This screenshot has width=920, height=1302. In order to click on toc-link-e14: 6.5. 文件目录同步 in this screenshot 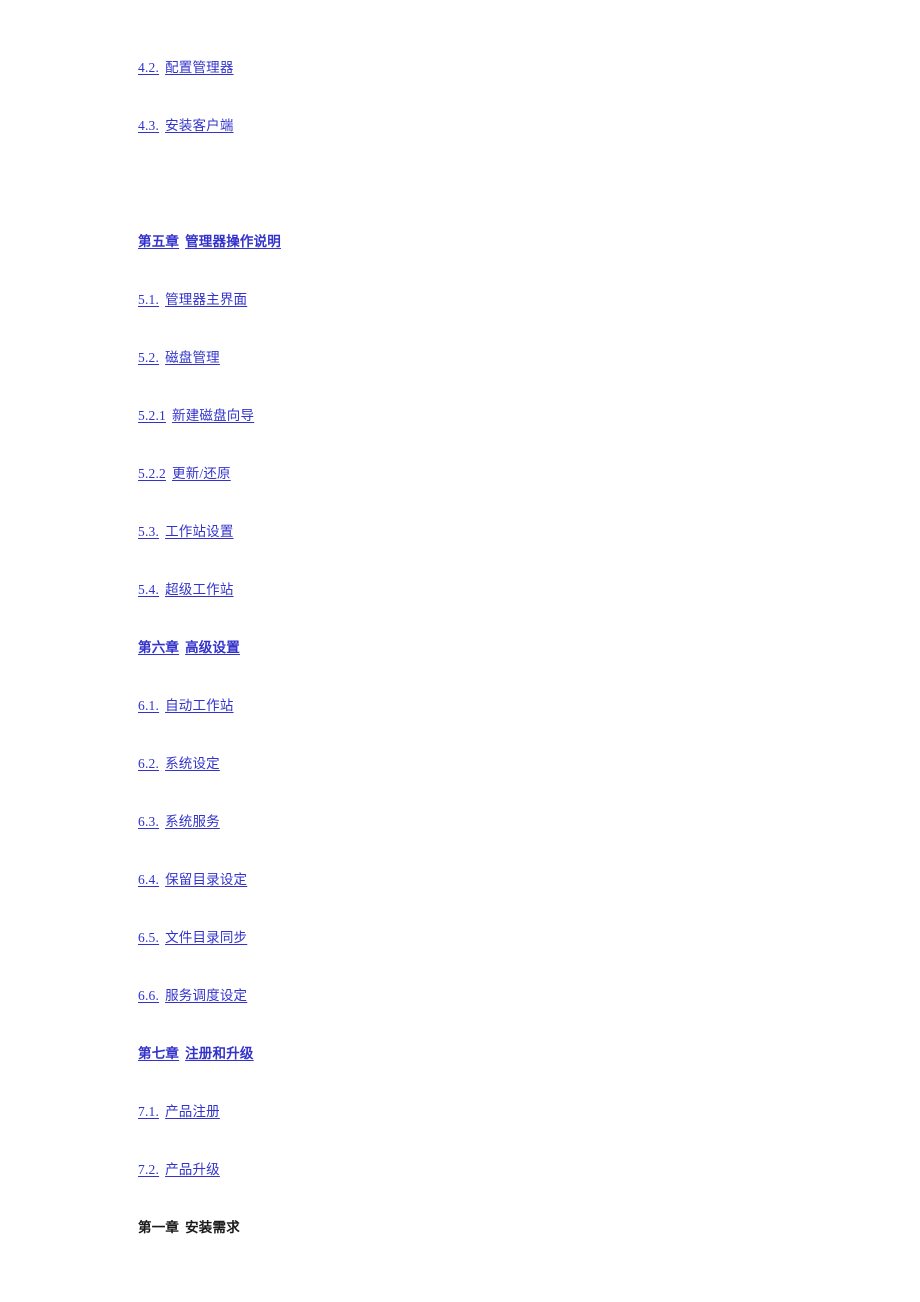, I will do `click(193, 937)`.